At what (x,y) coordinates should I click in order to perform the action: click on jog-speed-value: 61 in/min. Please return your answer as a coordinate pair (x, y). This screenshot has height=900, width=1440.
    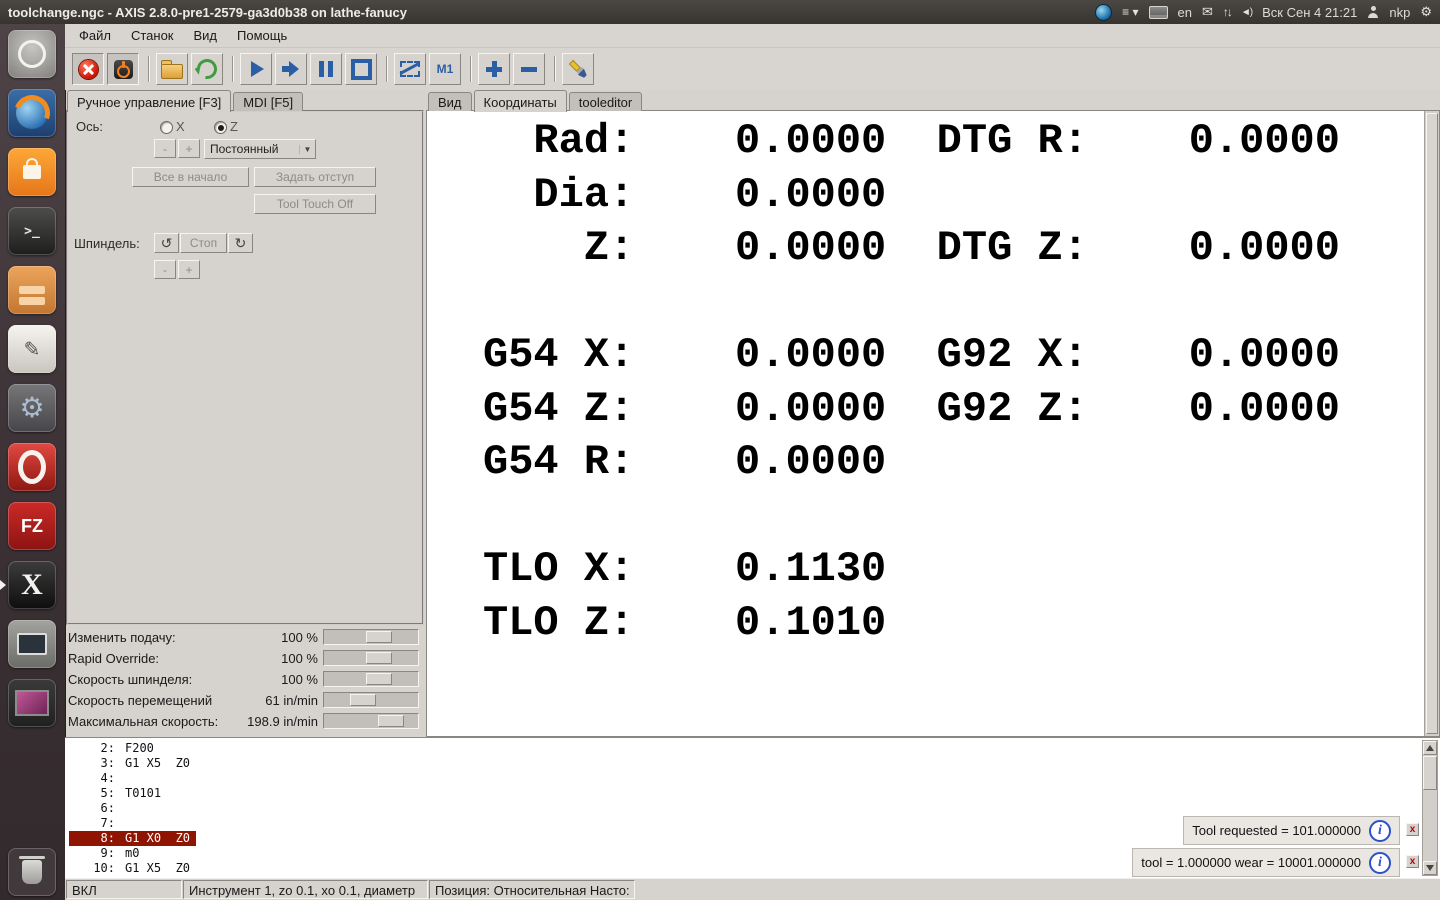
    Looking at the image, I should click on (291, 700).